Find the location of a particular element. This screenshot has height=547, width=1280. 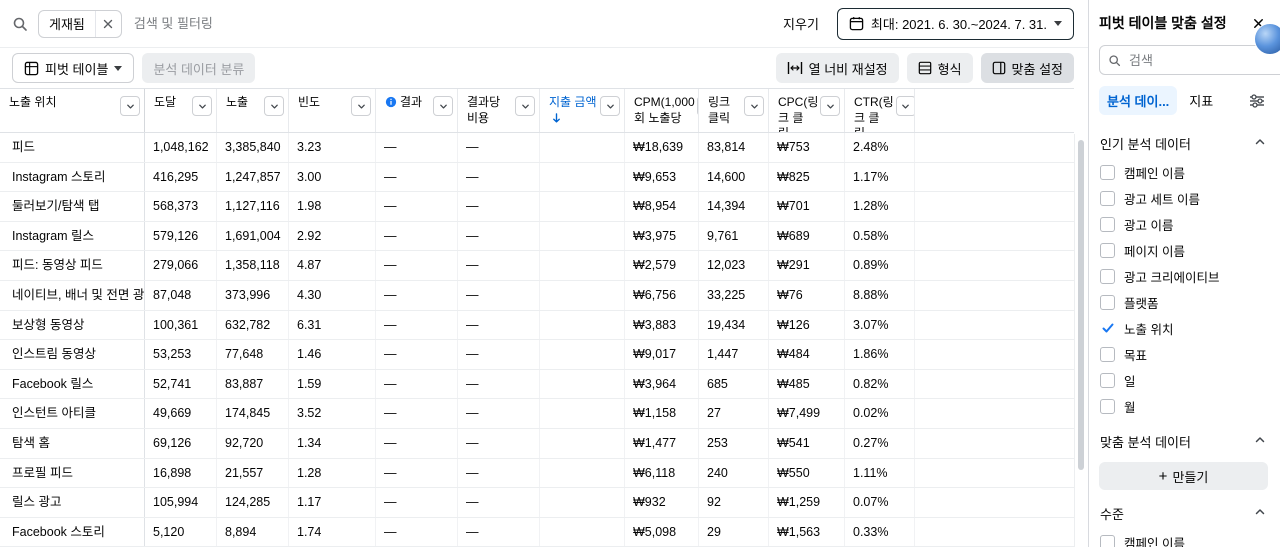

tab-metrics: 지표 is located at coordinates (1201, 100).